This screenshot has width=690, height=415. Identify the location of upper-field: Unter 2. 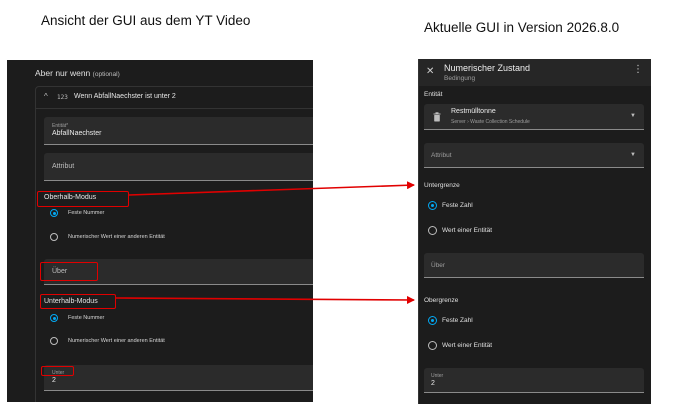
(534, 380).